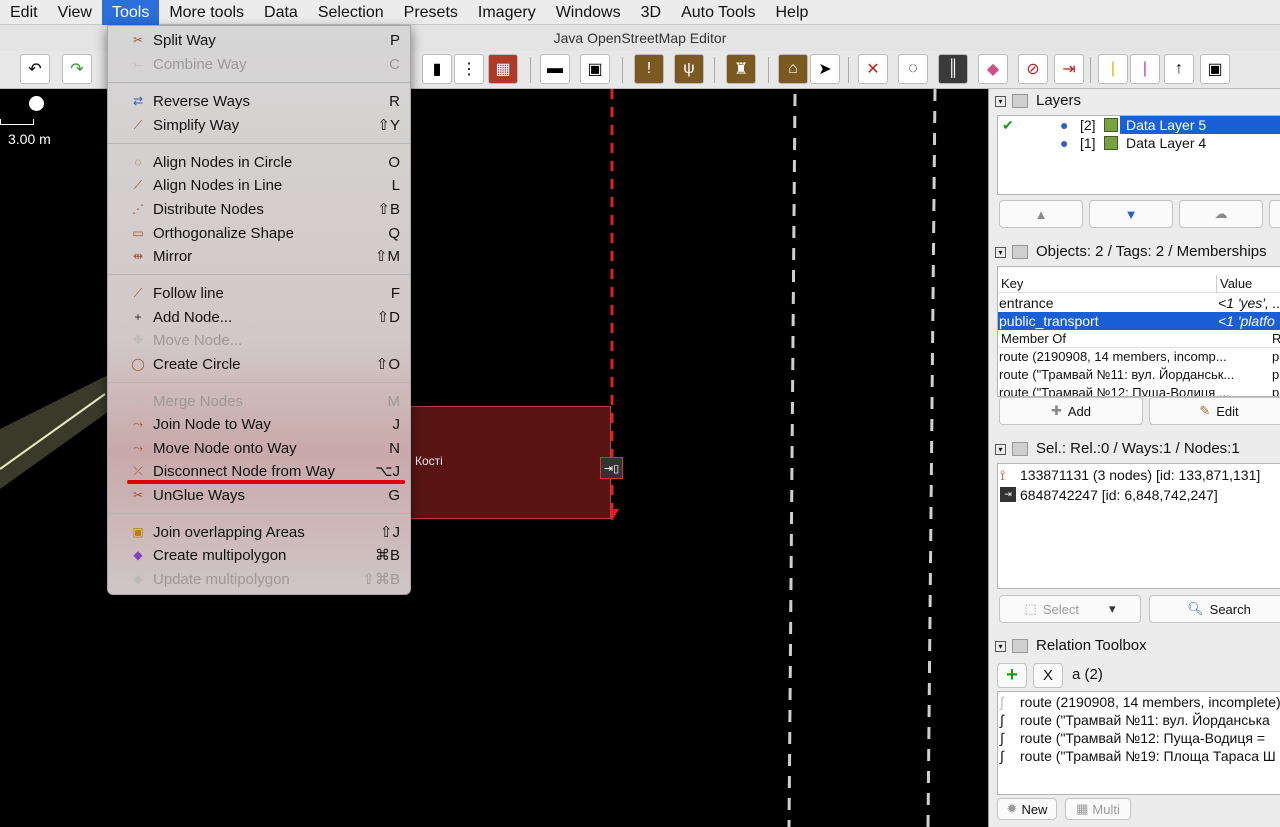  What do you see at coordinates (431, 12) in the screenshot?
I see `menu-presets: Presets` at bounding box center [431, 12].